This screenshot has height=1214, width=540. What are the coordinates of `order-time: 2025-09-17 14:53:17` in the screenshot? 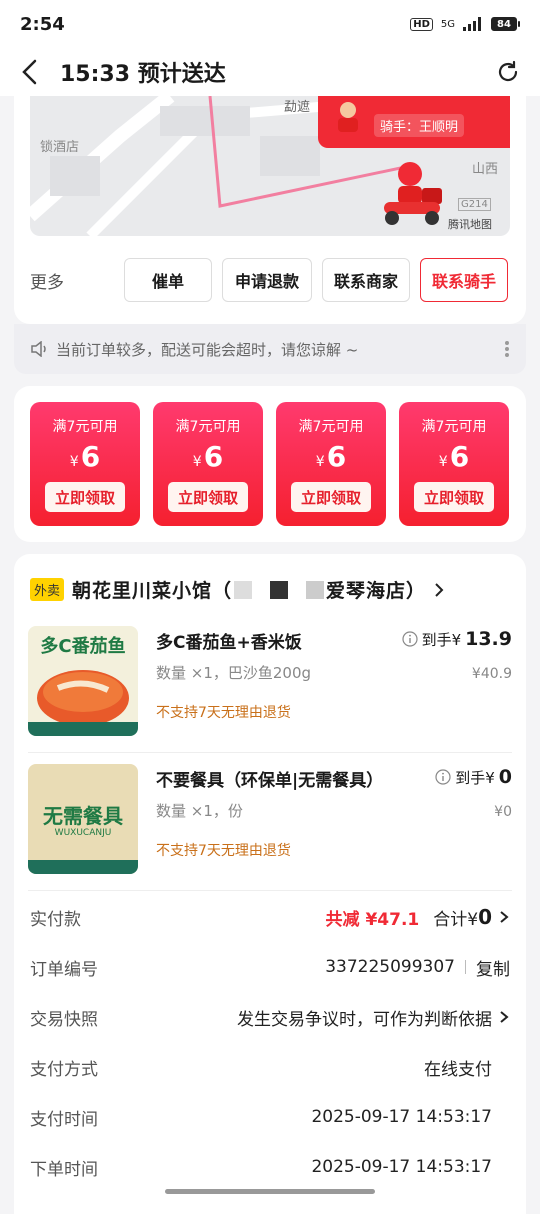 It's located at (401, 1167).